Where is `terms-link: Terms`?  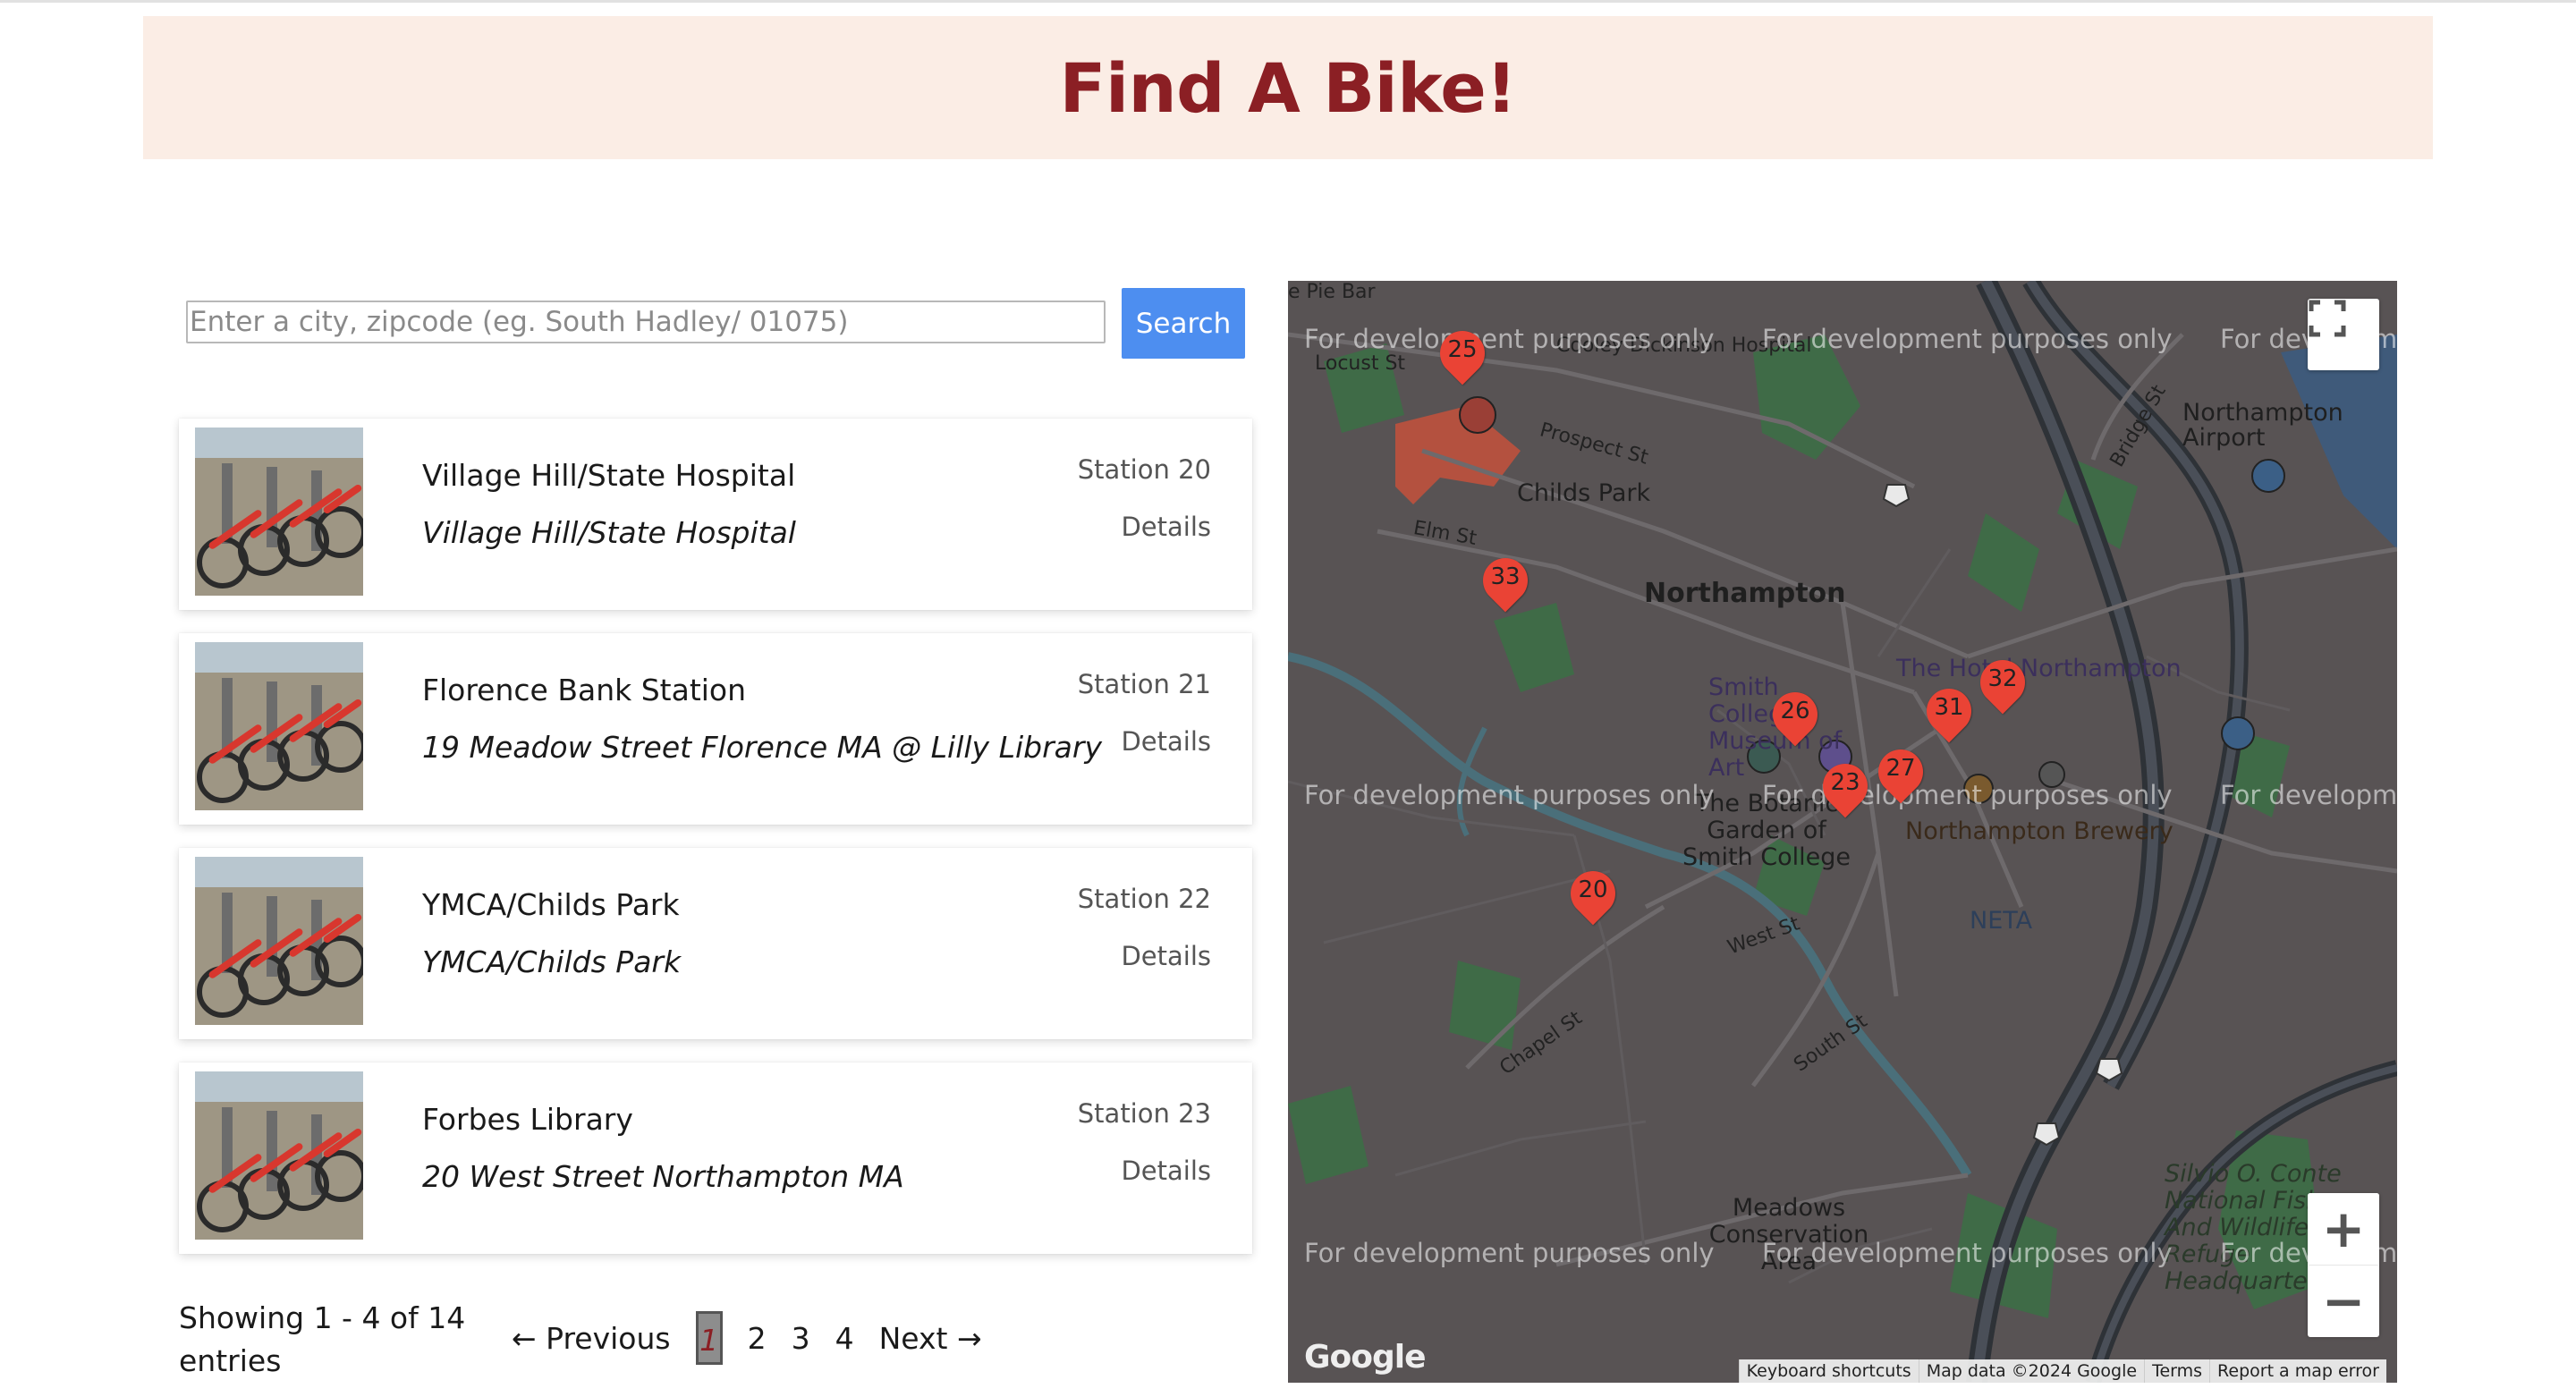
terms-link: Terms is located at coordinates (2177, 1371).